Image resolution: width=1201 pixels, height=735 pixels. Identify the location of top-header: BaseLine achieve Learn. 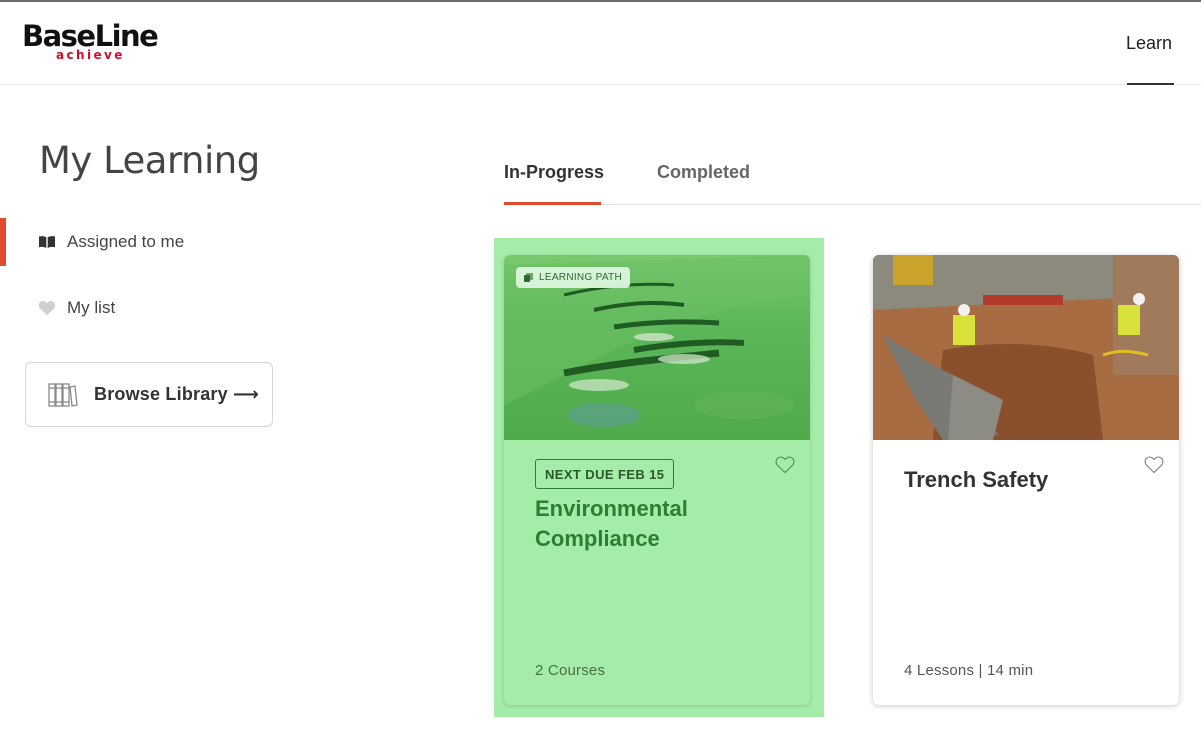
(600, 43).